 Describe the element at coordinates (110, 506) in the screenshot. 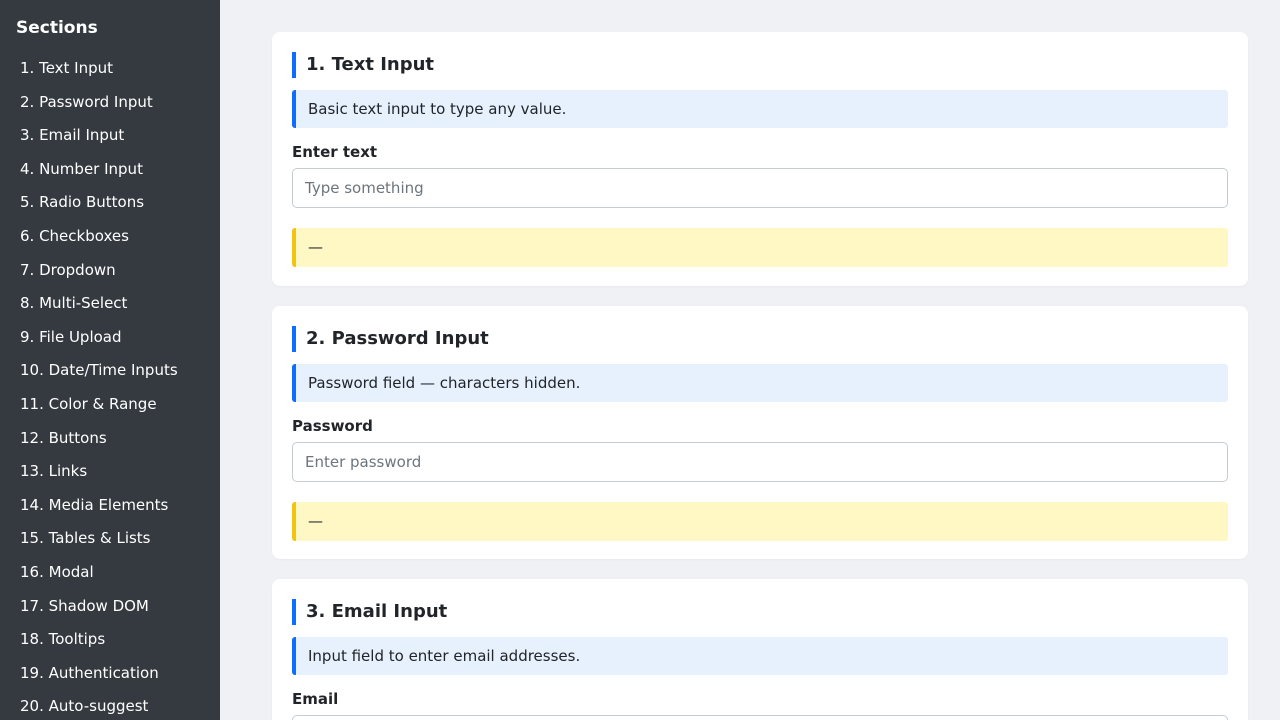

I see `sidebar-item-media-elements: 14. Media Elements` at that location.